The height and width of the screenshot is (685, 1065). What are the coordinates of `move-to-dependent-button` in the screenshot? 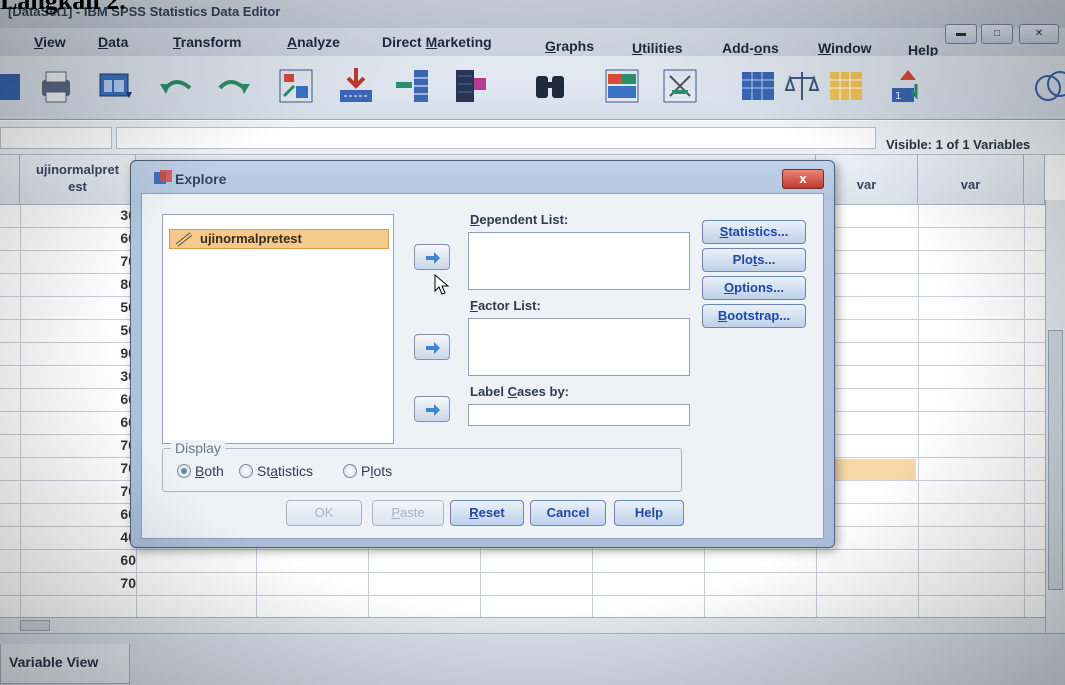 It's located at (432, 257).